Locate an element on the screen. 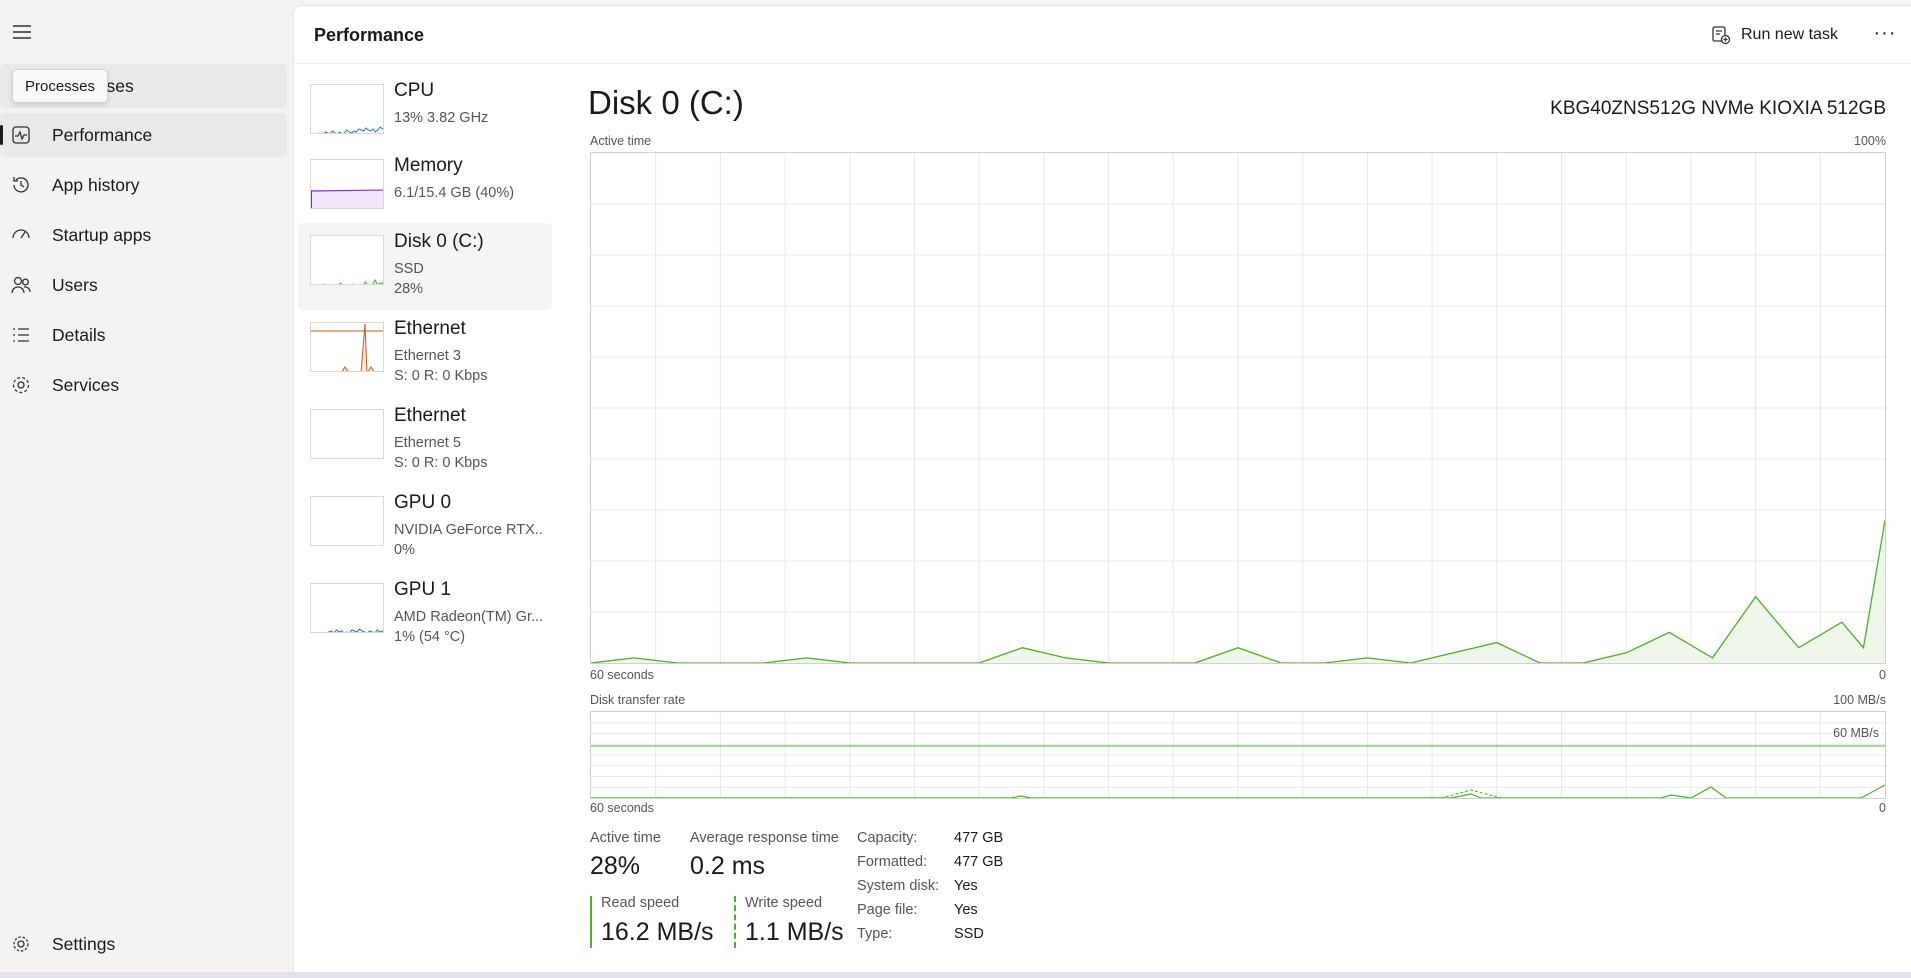  response-time-value: 0.2 ms is located at coordinates (728, 866).